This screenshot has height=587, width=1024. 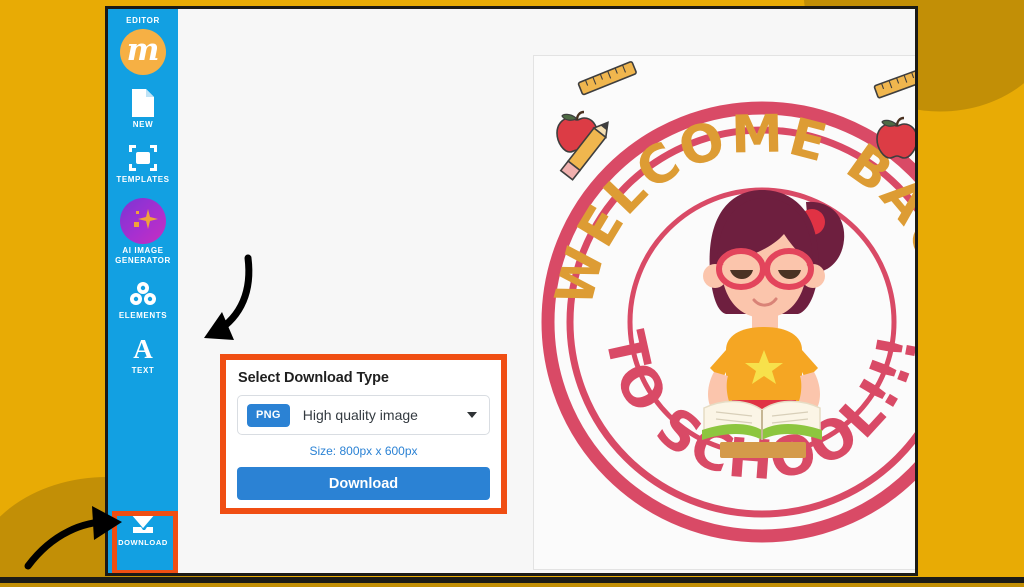 I want to click on sidebar-item-elements: ELEMENTS, so click(x=143, y=300).